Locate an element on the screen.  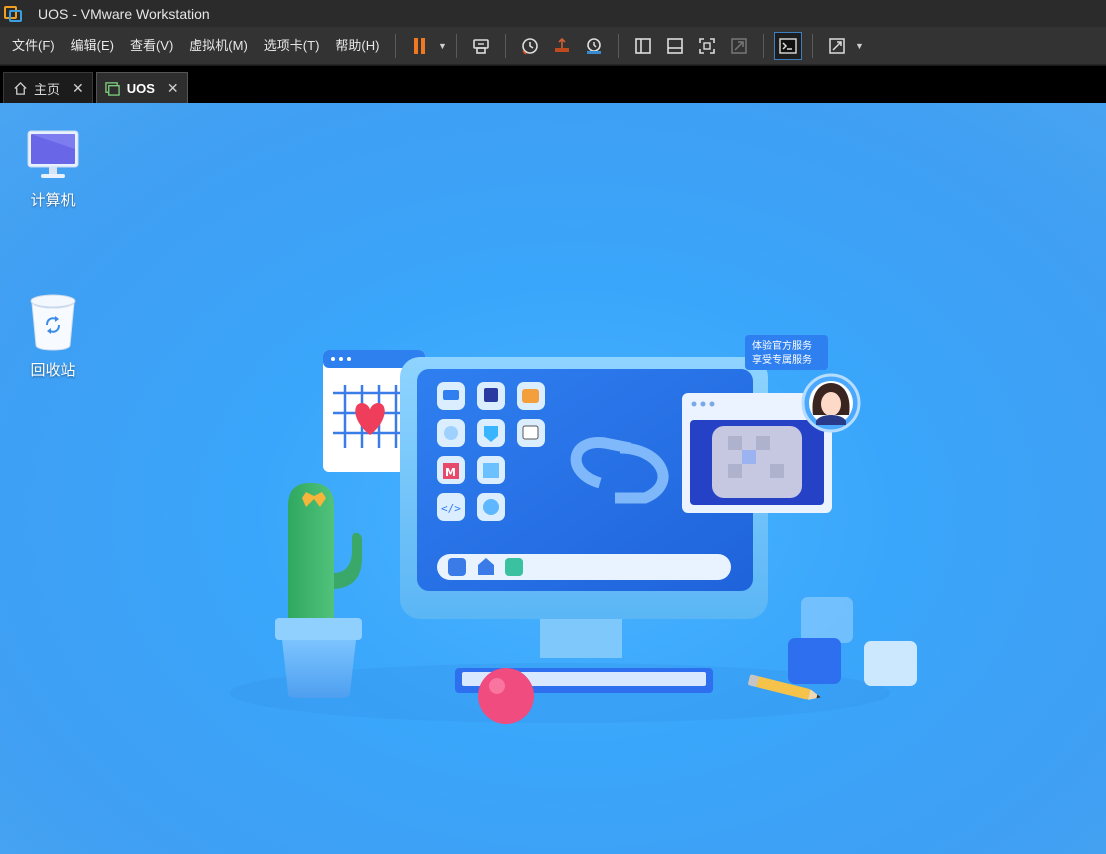
cubes-illustration is located at coordinates (852, 641).